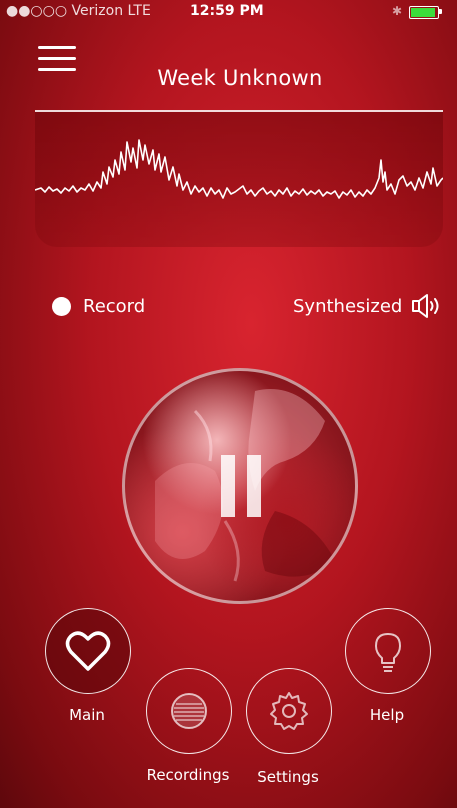  What do you see at coordinates (387, 715) in the screenshot?
I see `help-label: Help` at bounding box center [387, 715].